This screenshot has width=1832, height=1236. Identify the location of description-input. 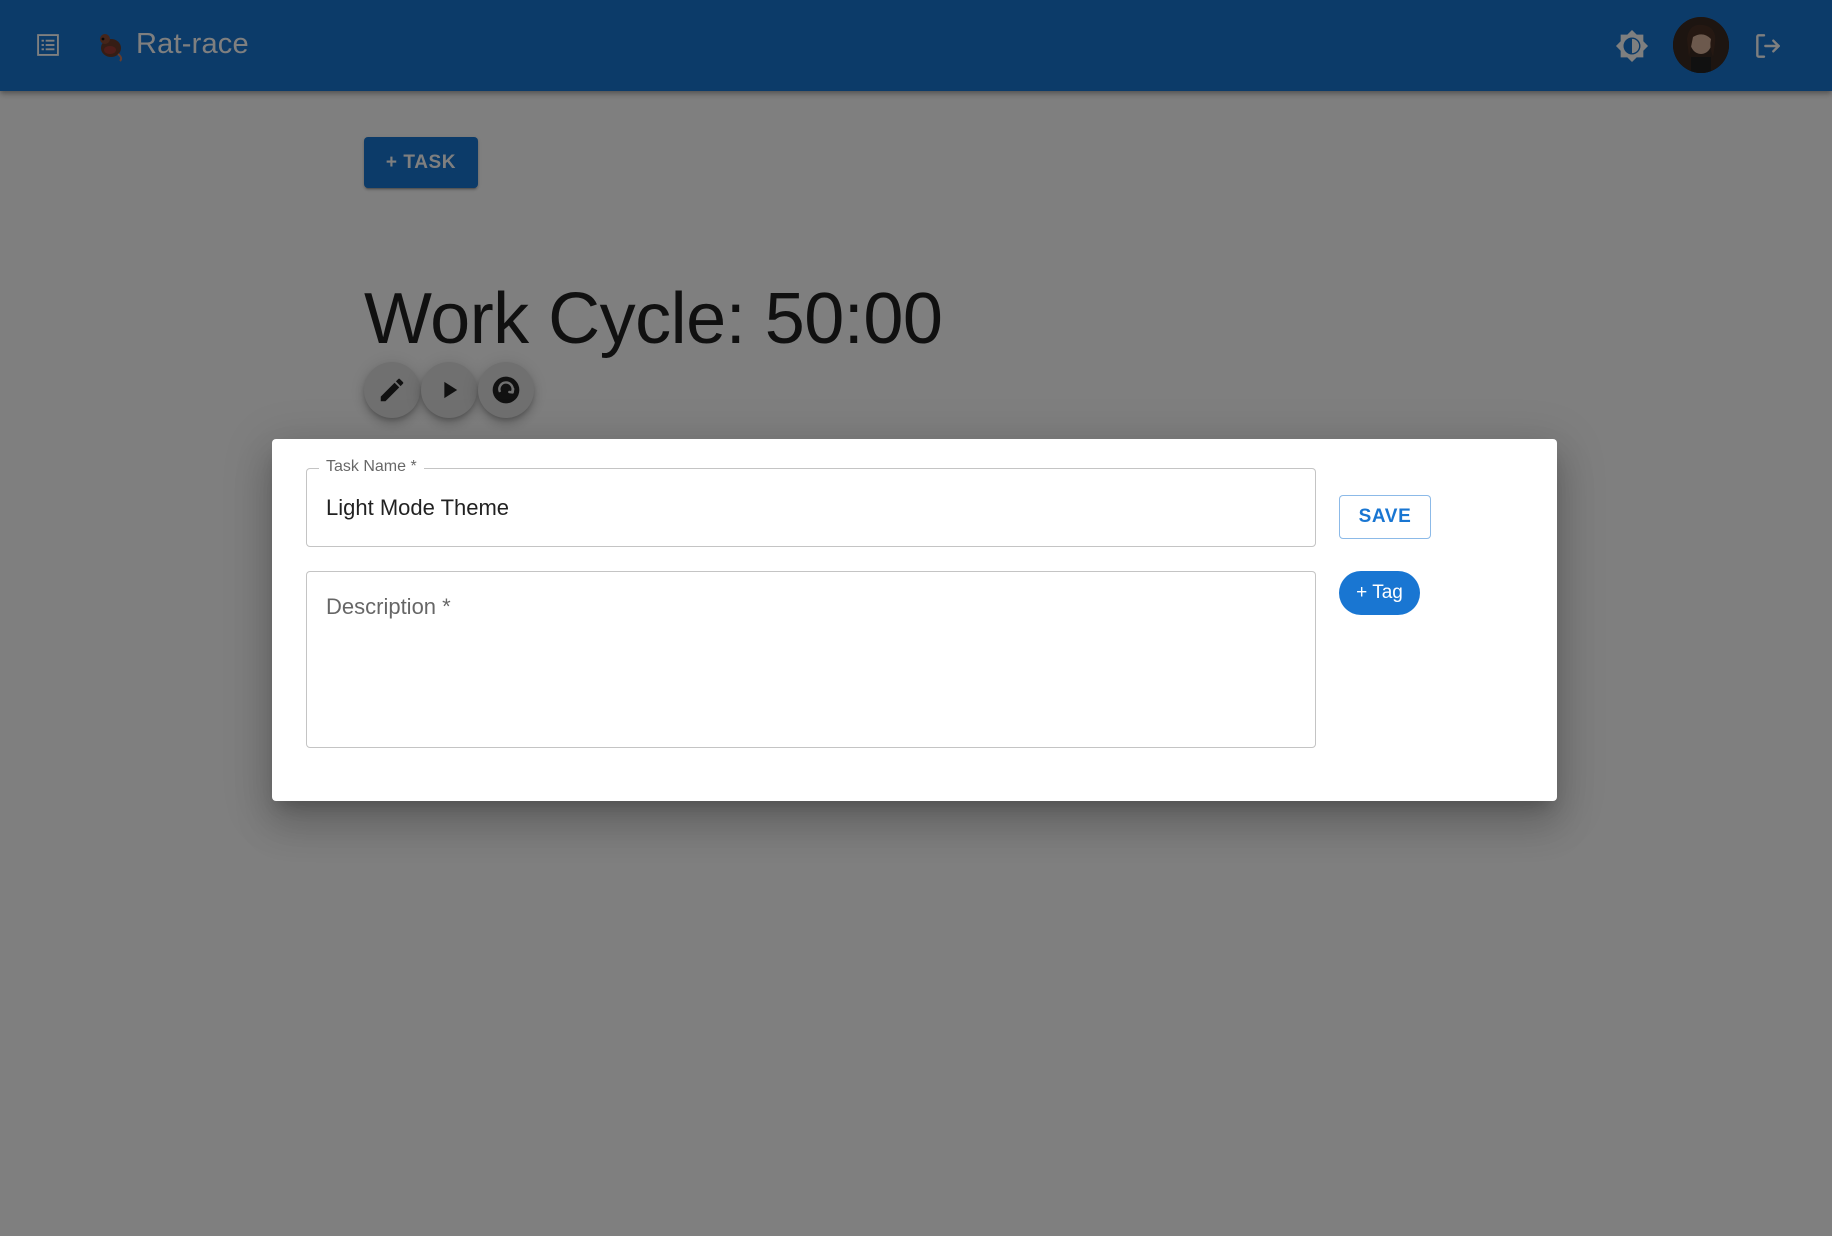
(806, 659).